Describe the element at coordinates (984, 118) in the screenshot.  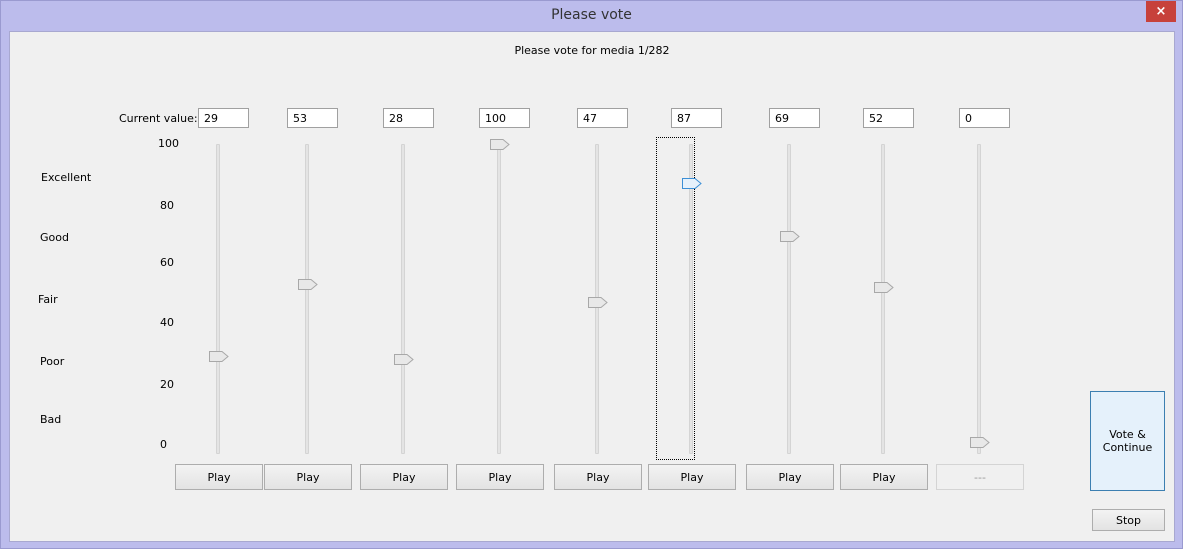
I see `value-field: 0` at that location.